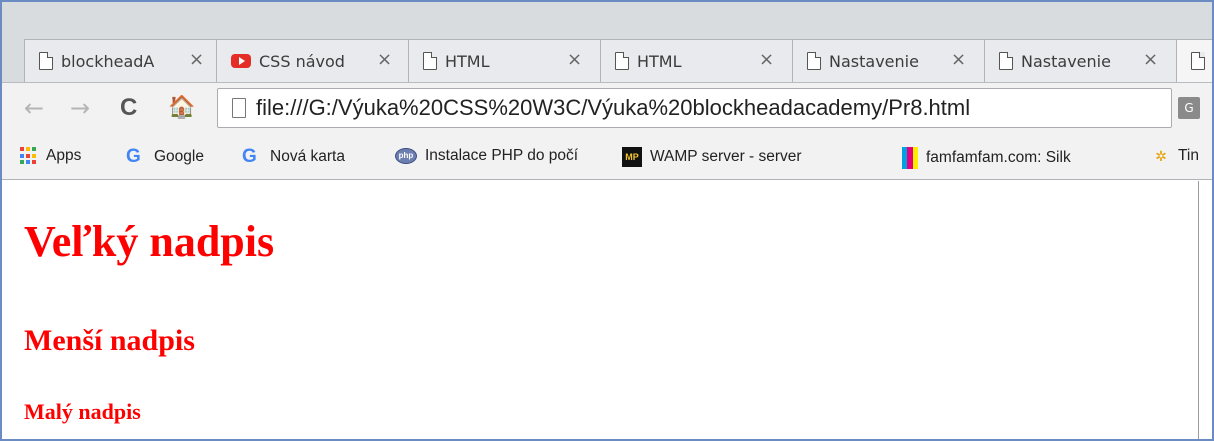 Image resolution: width=1214 pixels, height=441 pixels. What do you see at coordinates (998, 157) in the screenshot?
I see `bookmark-label: famfamfam.com: Silk` at bounding box center [998, 157].